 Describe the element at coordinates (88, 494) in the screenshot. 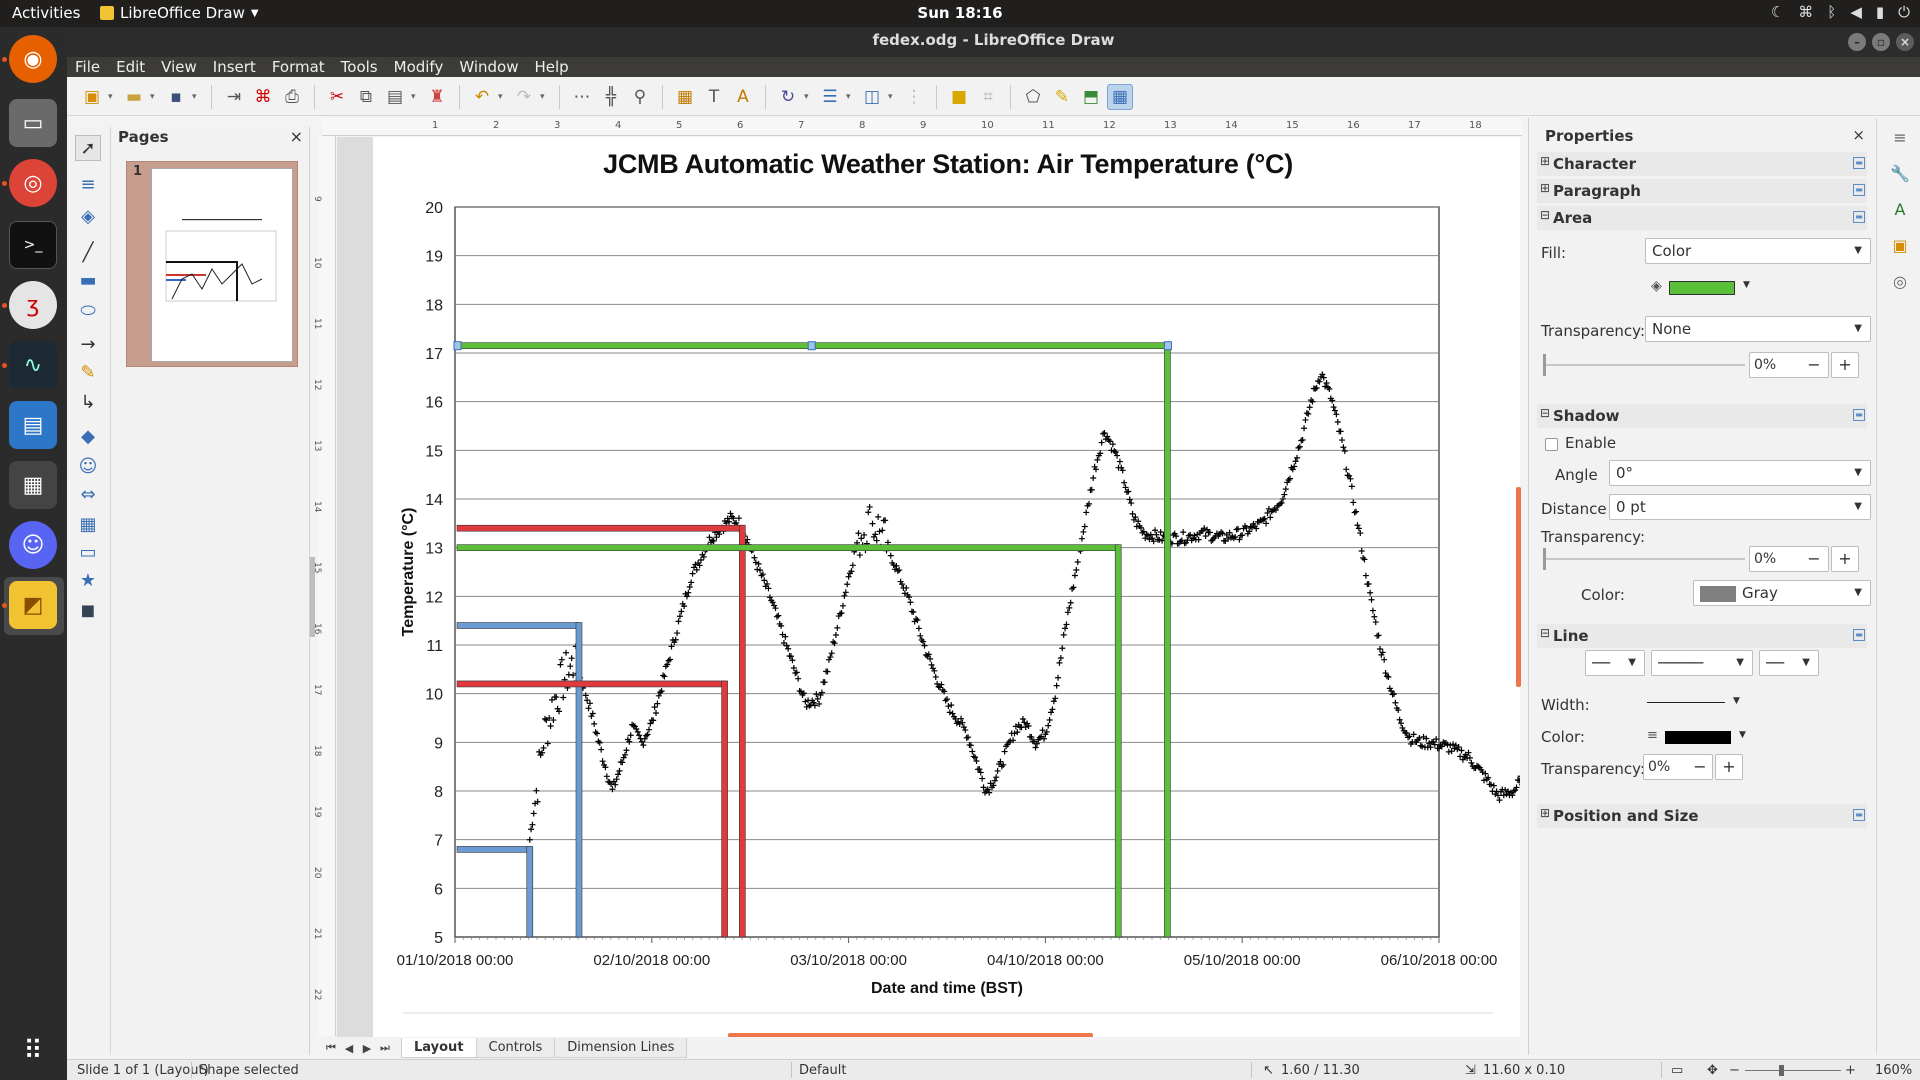

I see `block-arrows-icon: ⇔` at that location.